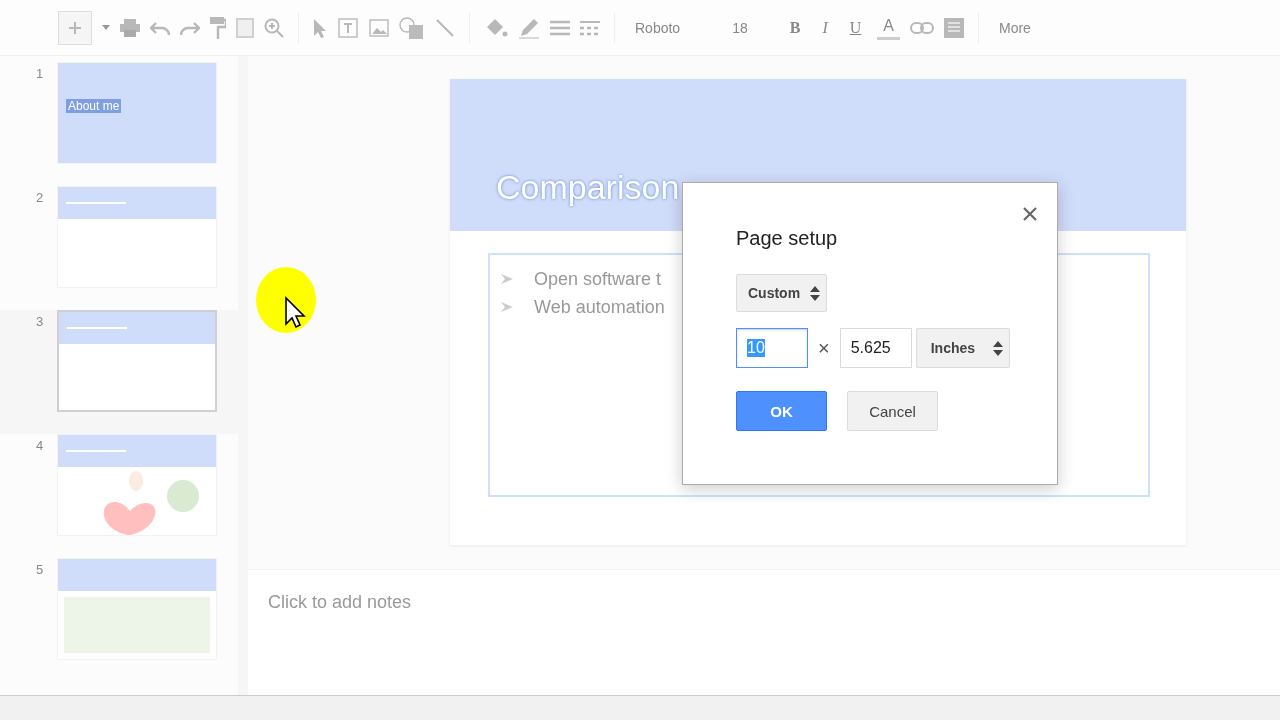  What do you see at coordinates (245, 27) in the screenshot?
I see `placeholder-icon` at bounding box center [245, 27].